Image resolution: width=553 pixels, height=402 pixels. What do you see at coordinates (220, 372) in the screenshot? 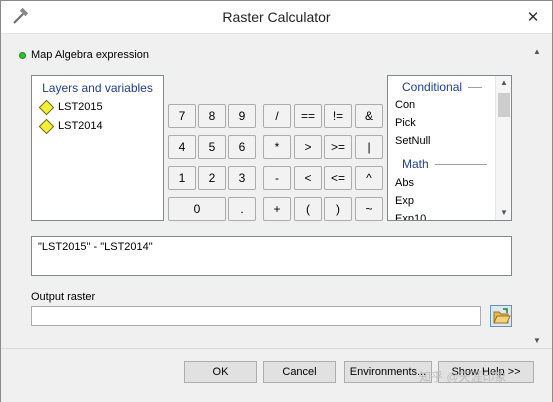
I see `ok-button: OK` at bounding box center [220, 372].